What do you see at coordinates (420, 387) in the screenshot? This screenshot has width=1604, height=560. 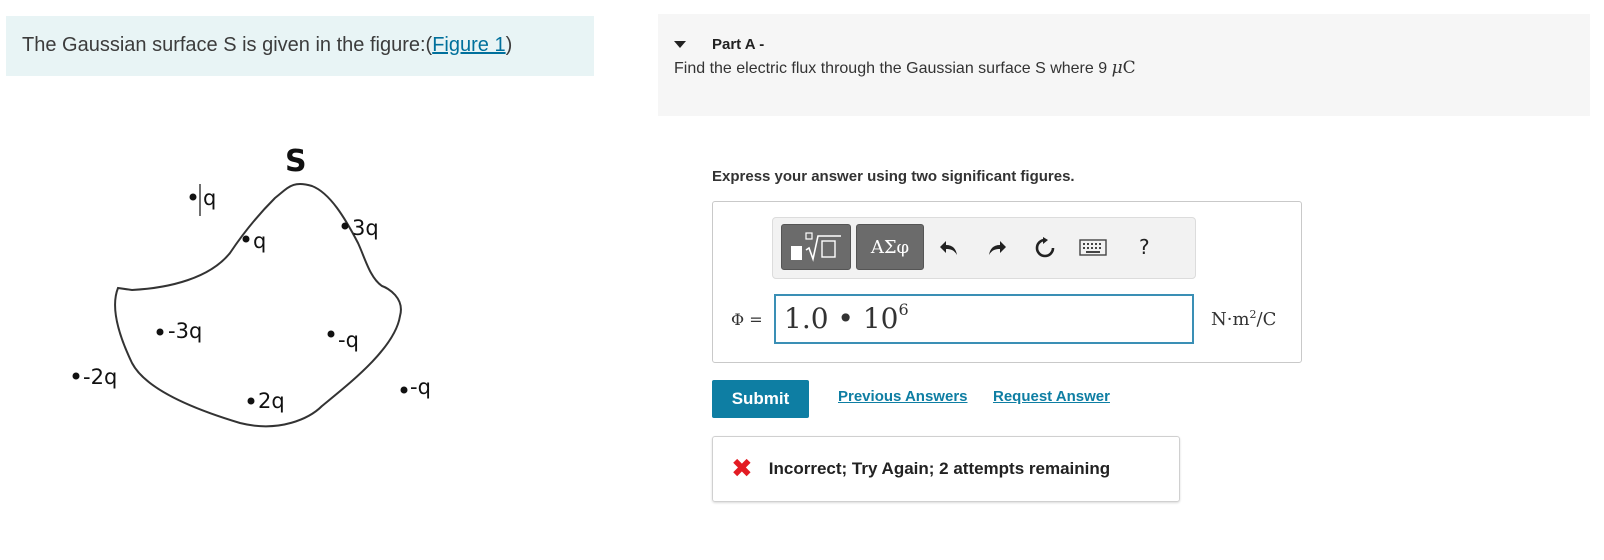 I see `charge-label-outside-negq: -q` at bounding box center [420, 387].